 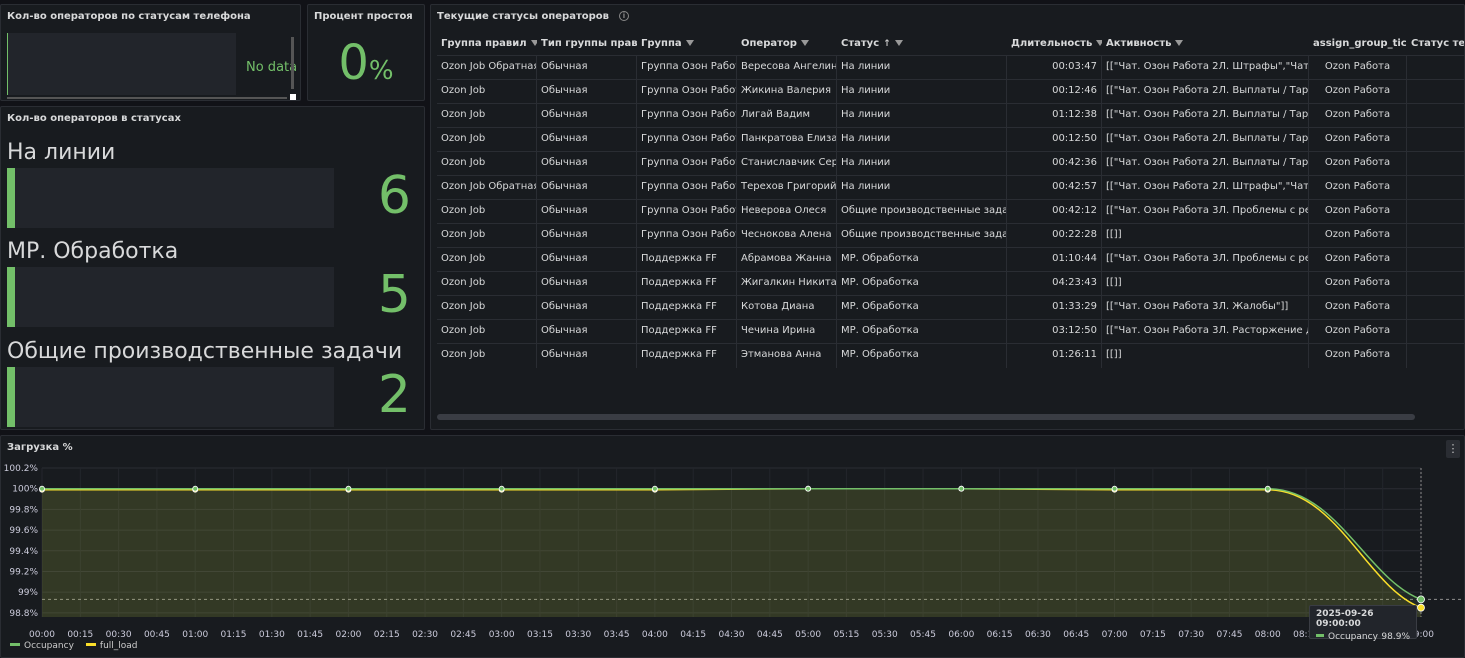 I want to click on table-cell: 01:26:11, so click(x=1054, y=356).